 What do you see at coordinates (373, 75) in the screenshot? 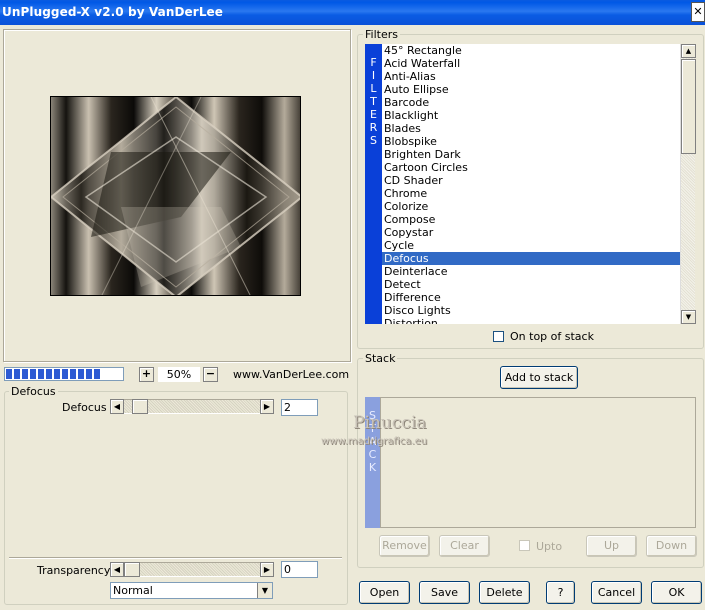
I see `vertical-letter: I` at bounding box center [373, 75].